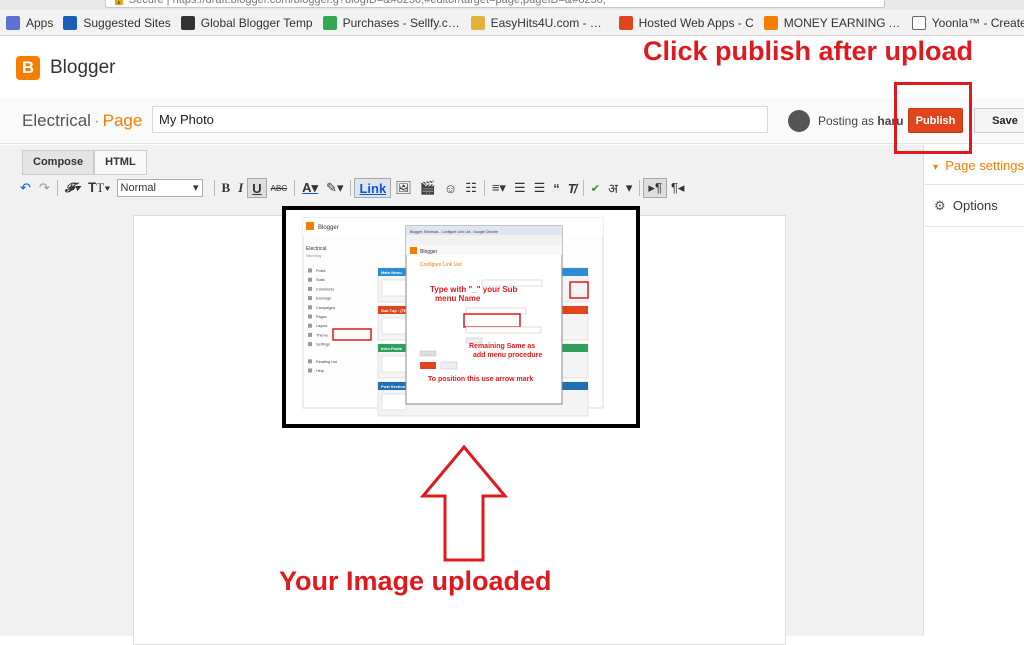  Describe the element at coordinates (226, 188) in the screenshot. I see `bold-icon: B` at that location.